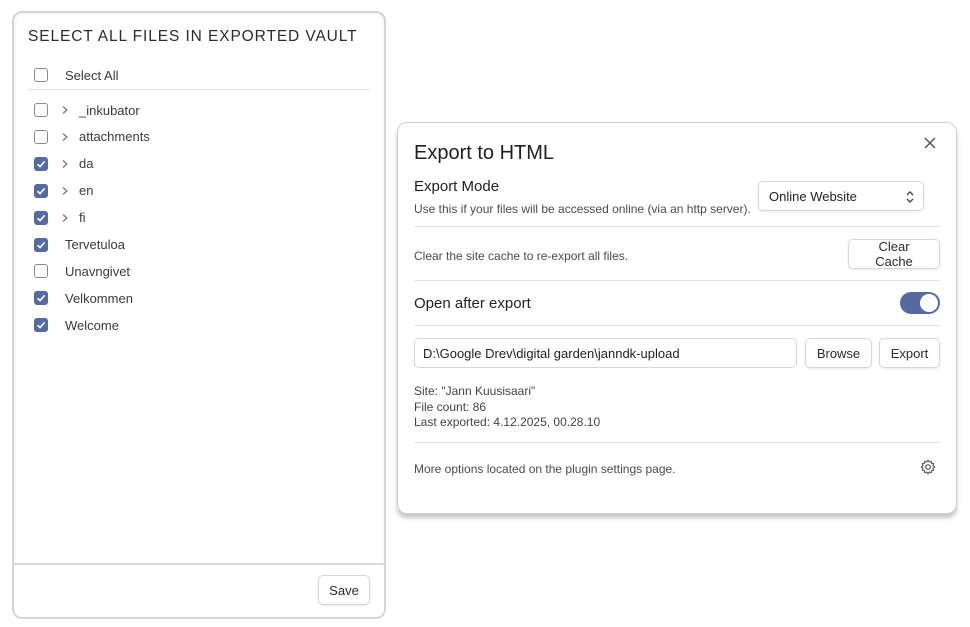  I want to click on panel-footer: Save, so click(199, 590).